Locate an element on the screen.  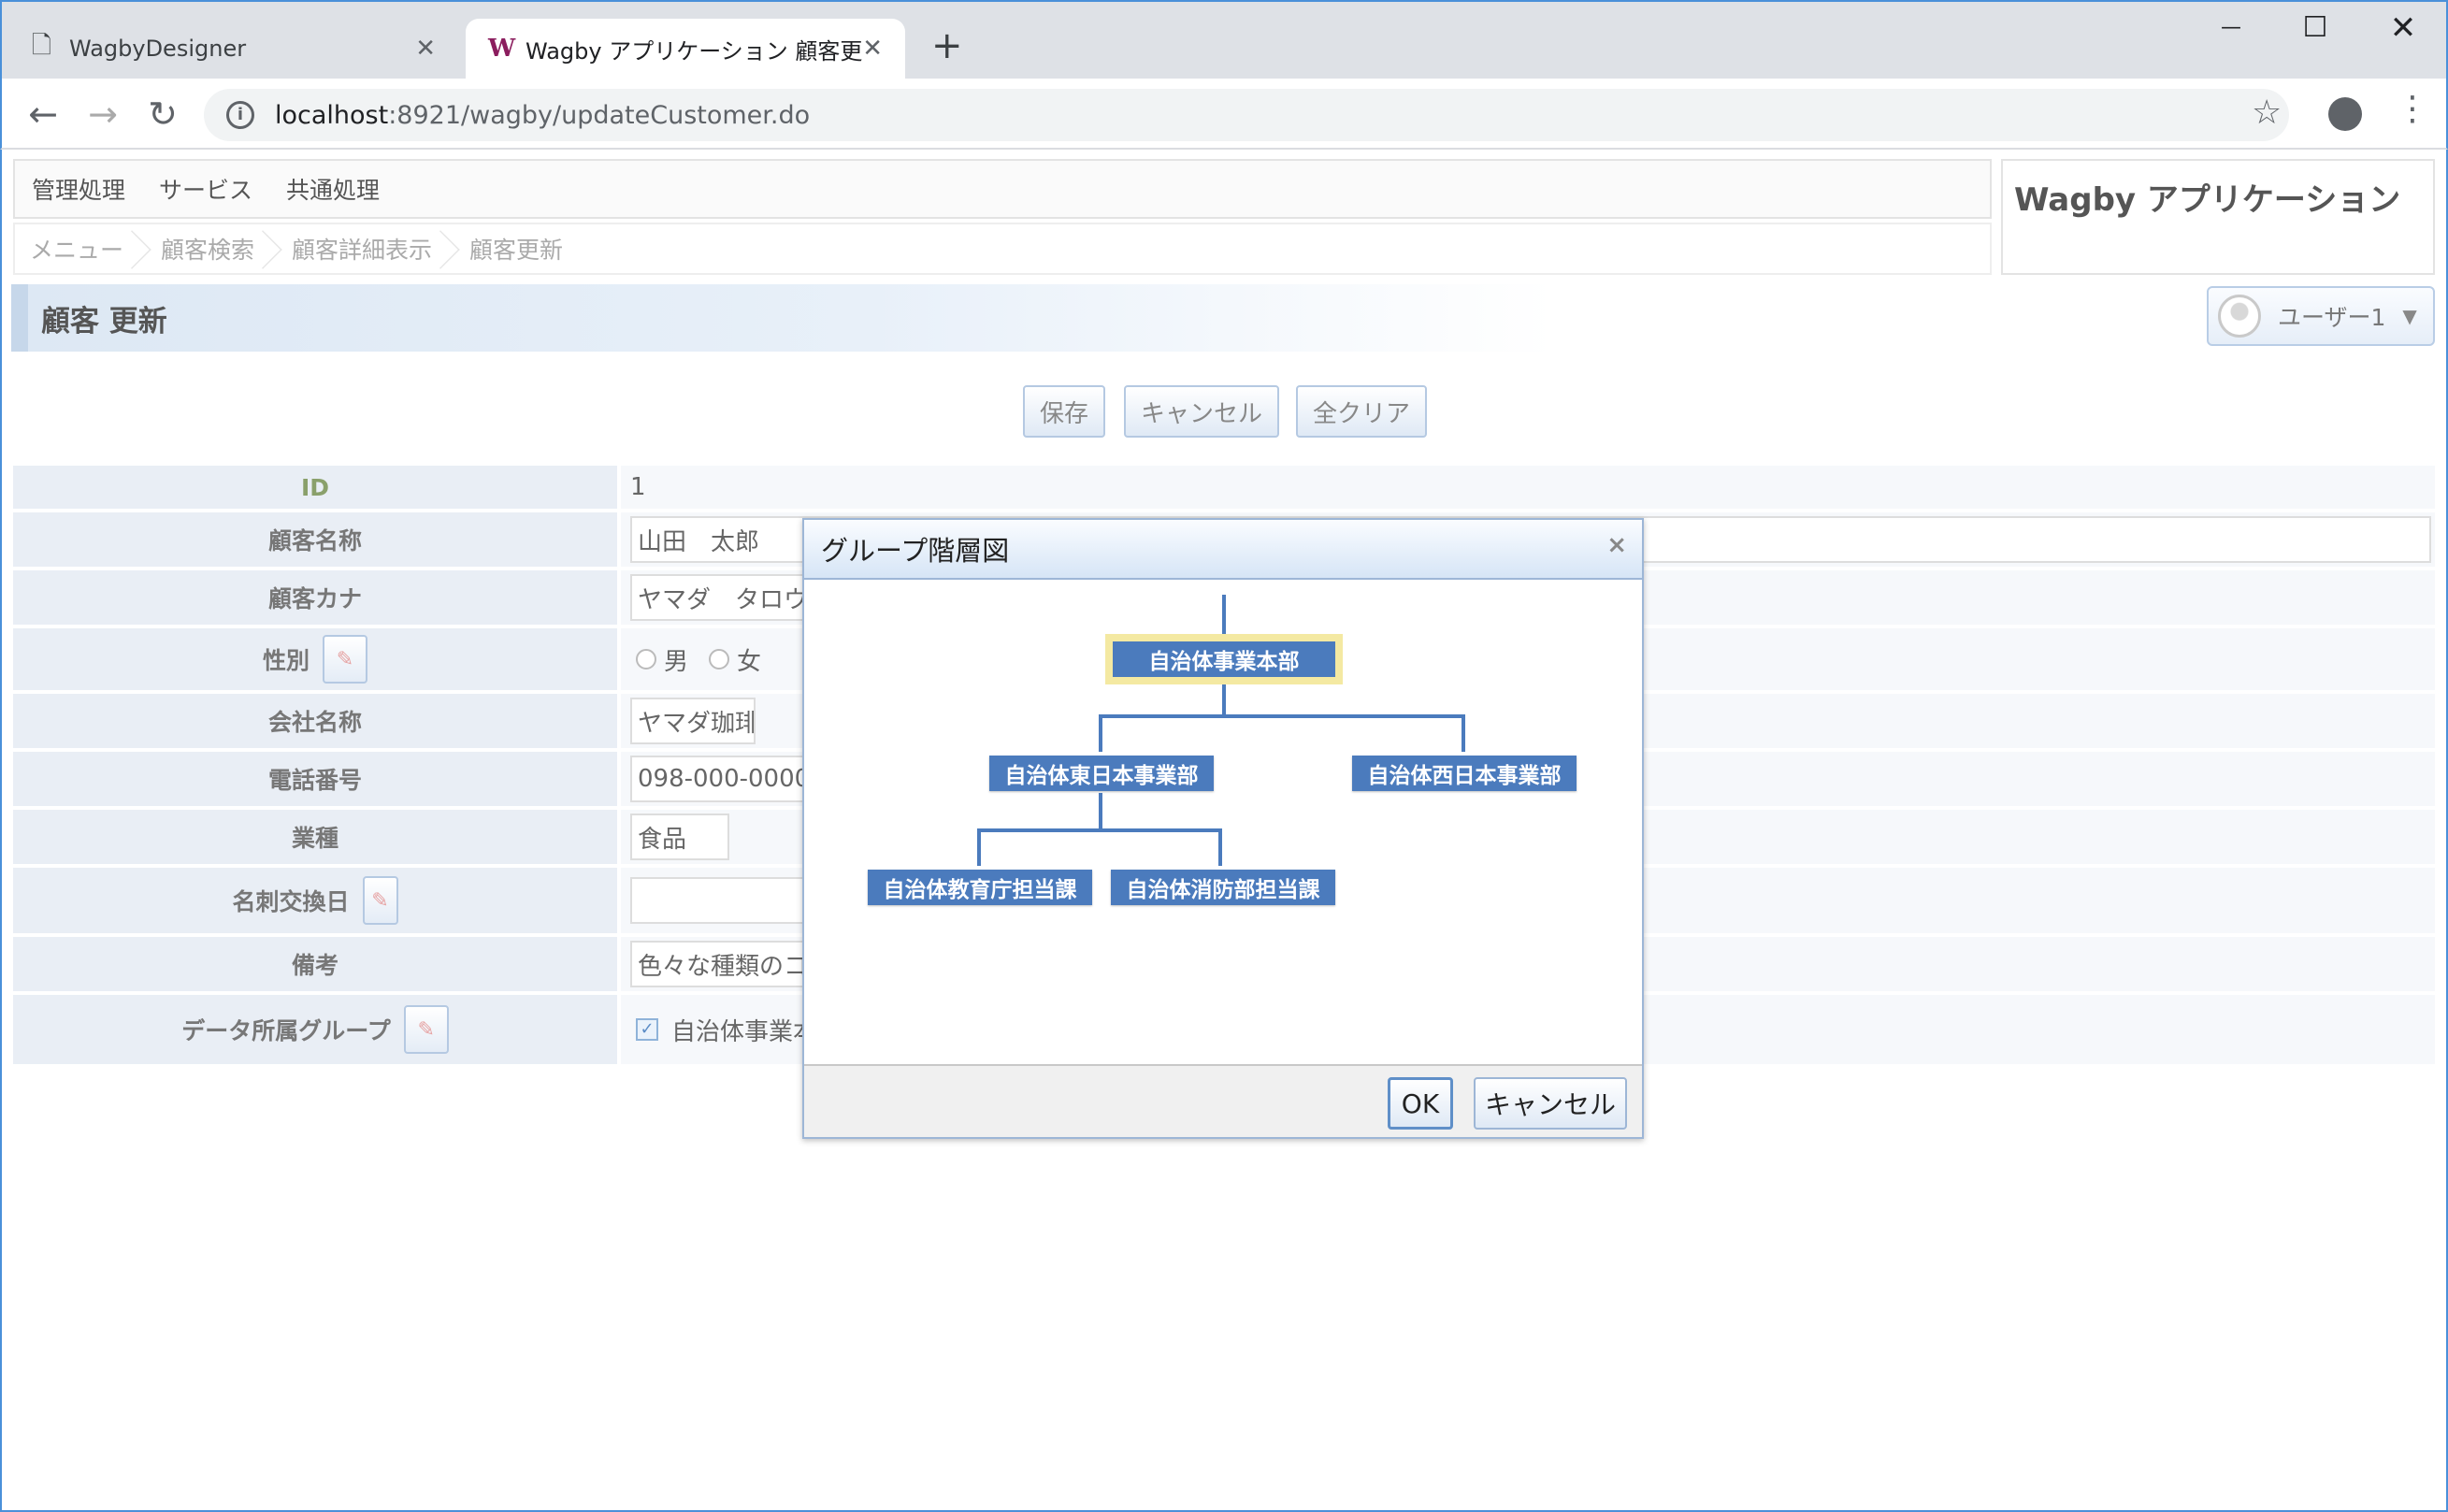
customer-name-text: 山田 太郎 is located at coordinates (699, 541).